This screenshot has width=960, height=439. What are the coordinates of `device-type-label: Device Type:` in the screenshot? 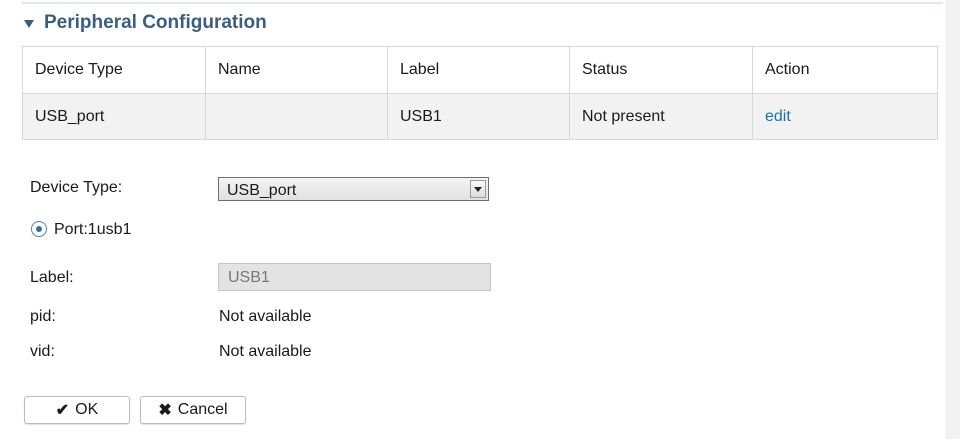 It's located at (76, 187).